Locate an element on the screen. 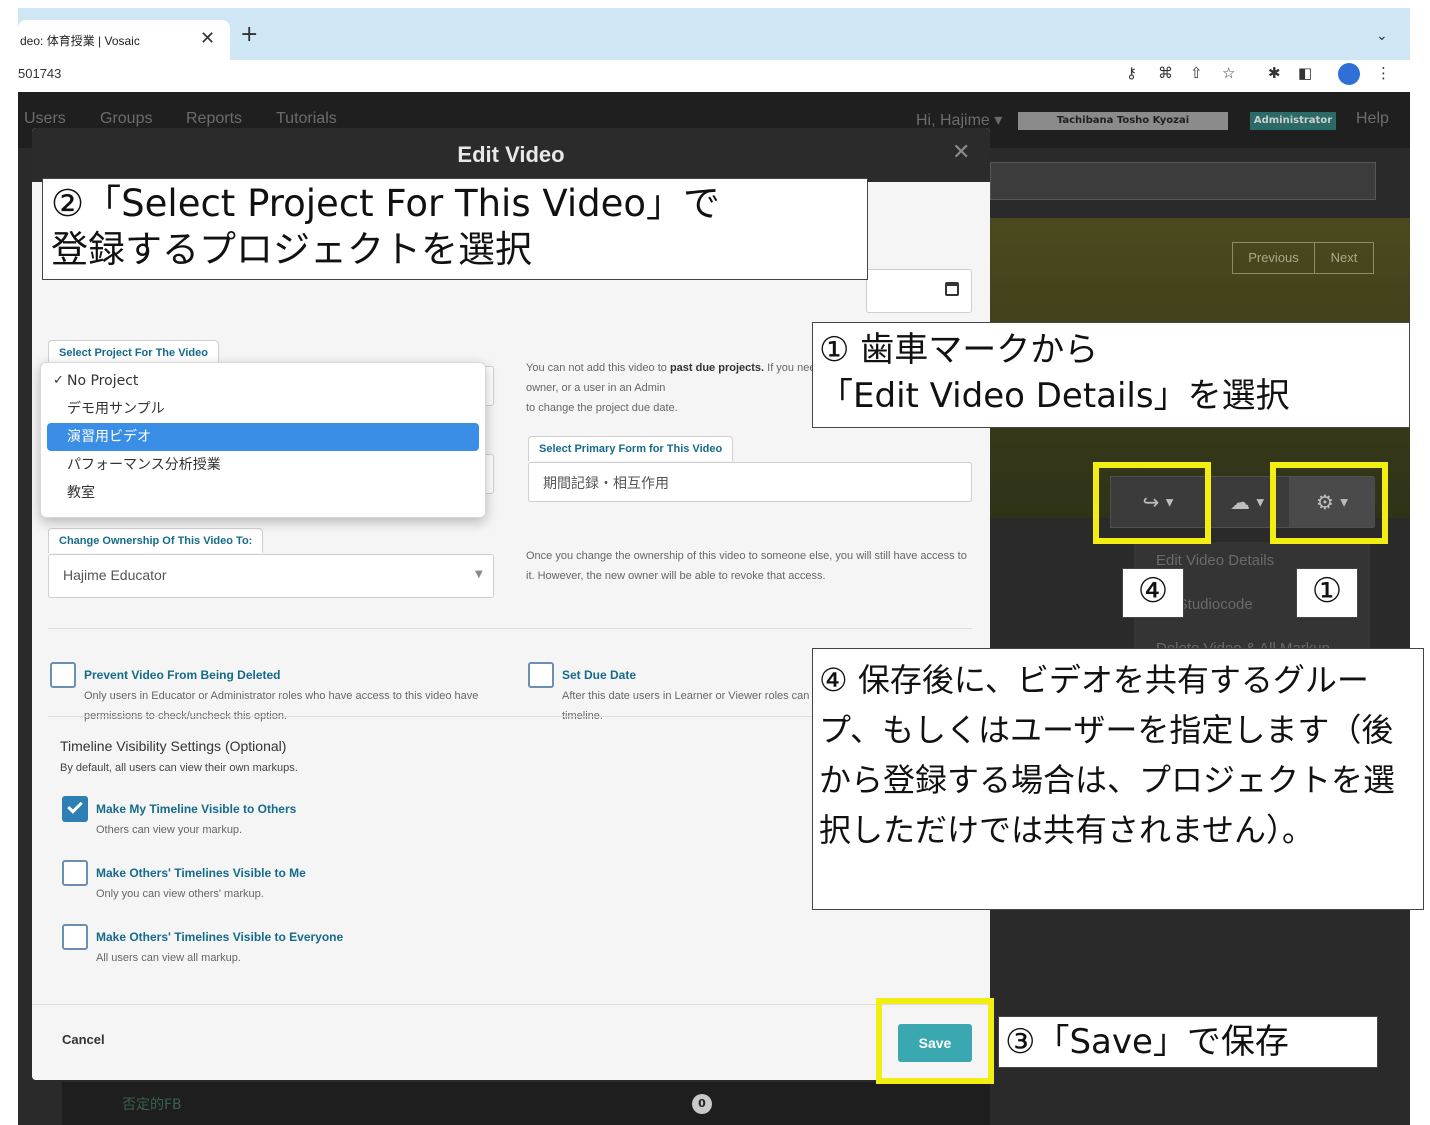 Image resolution: width=1430 pixels, height=1125 pixels. timeline-option-desc: All users can view all markup. is located at coordinates (168, 958).